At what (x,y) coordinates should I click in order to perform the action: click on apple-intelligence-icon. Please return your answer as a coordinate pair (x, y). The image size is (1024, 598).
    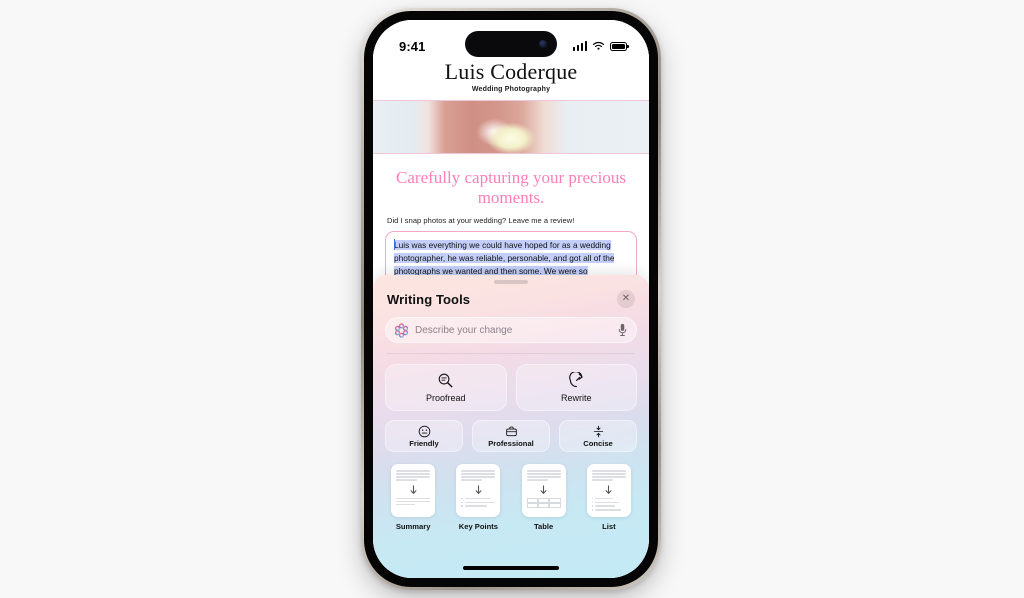
    Looking at the image, I should click on (401, 330).